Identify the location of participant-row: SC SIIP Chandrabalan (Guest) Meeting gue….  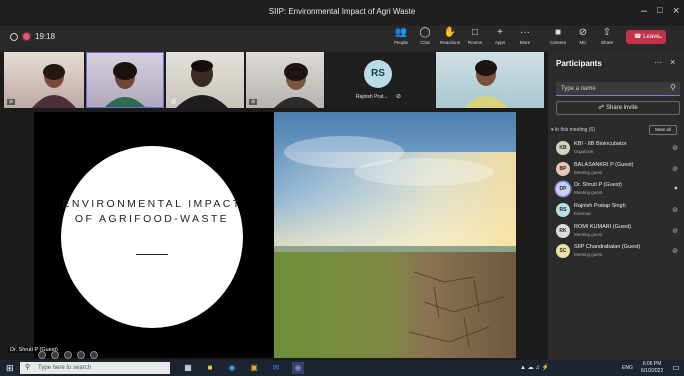
(617, 252).